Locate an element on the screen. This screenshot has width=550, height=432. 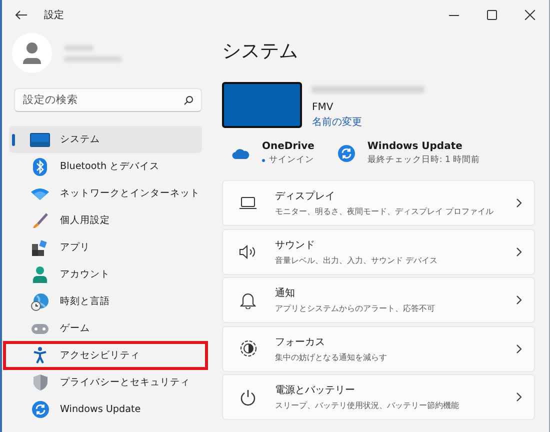
minimize-icon is located at coordinates (454, 15).